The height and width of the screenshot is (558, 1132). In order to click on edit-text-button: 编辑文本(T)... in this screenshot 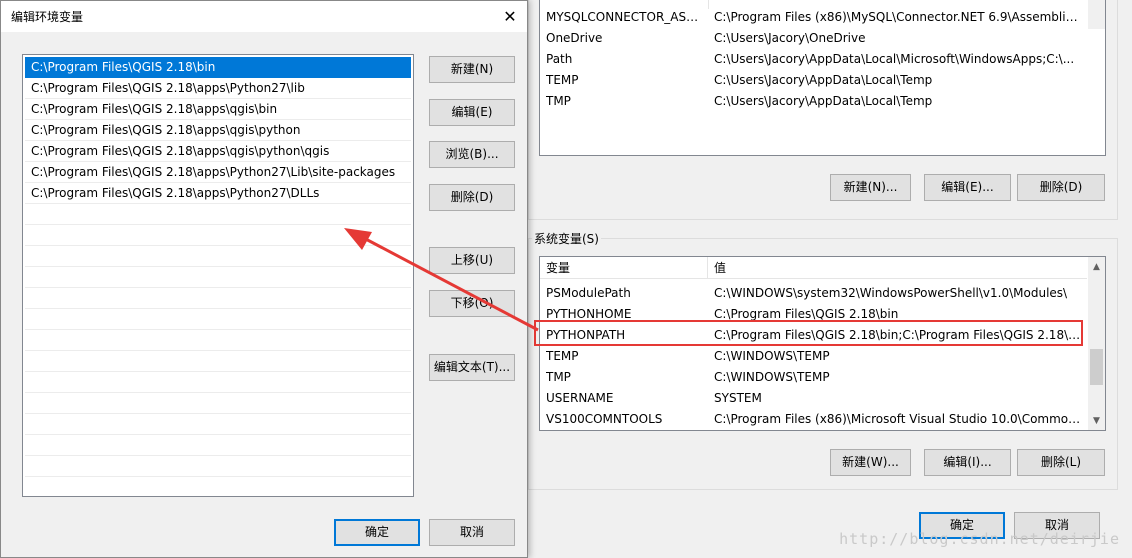, I will do `click(472, 367)`.